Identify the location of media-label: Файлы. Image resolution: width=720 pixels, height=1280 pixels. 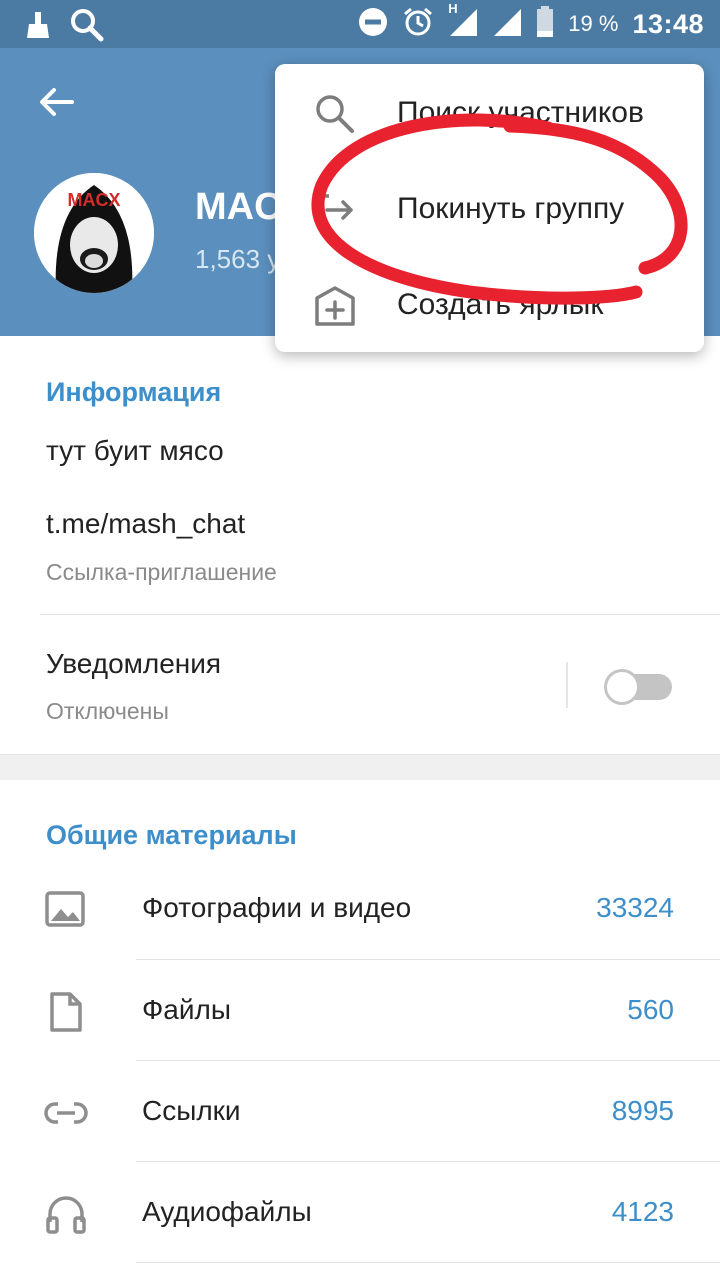
(186, 1009).